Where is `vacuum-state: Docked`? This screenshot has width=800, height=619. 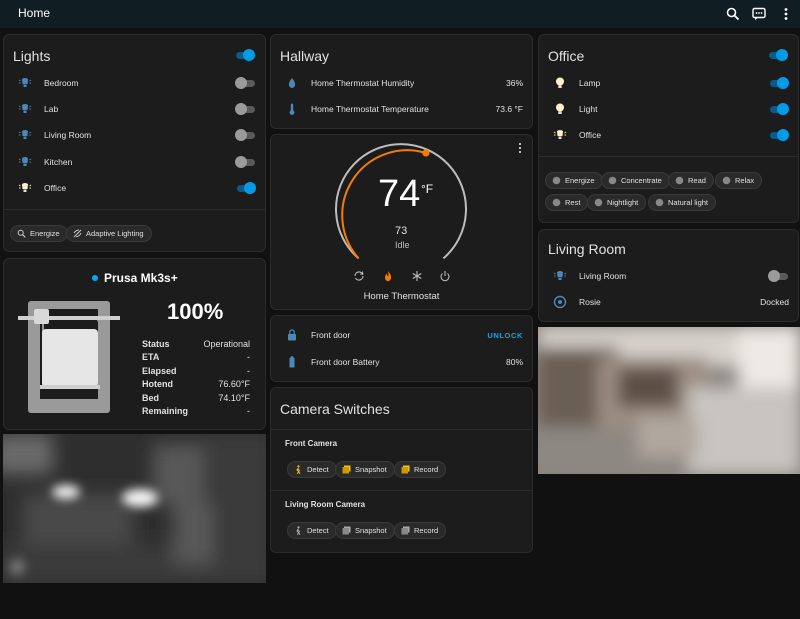 vacuum-state: Docked is located at coordinates (774, 302).